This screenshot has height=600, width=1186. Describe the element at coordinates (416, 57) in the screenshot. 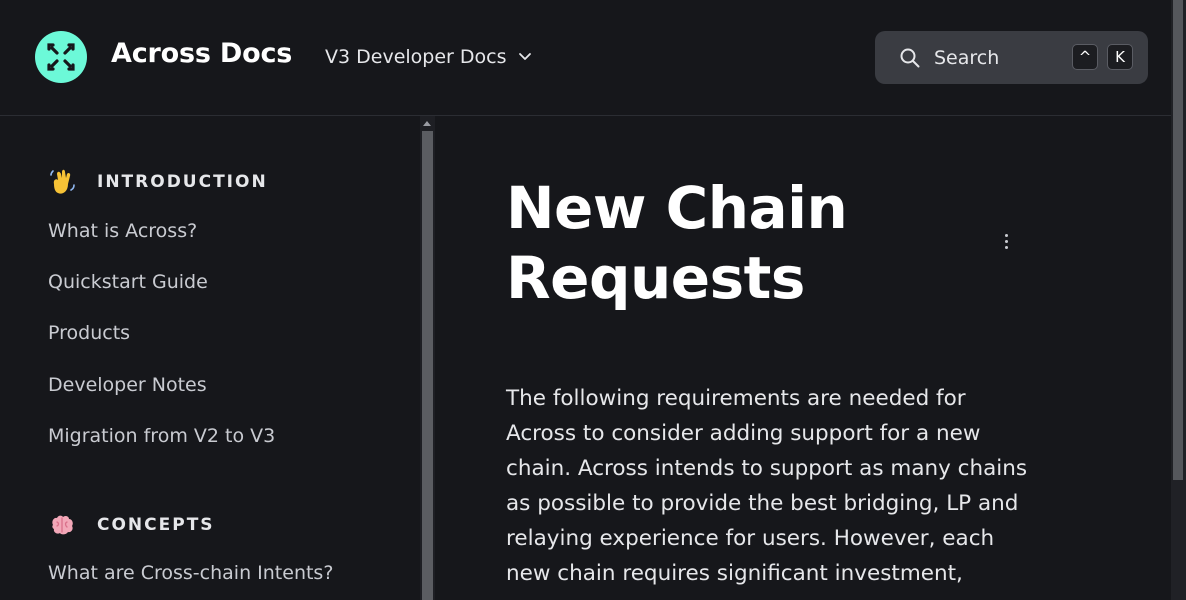

I see `version-label: V3 Developer Docs` at that location.